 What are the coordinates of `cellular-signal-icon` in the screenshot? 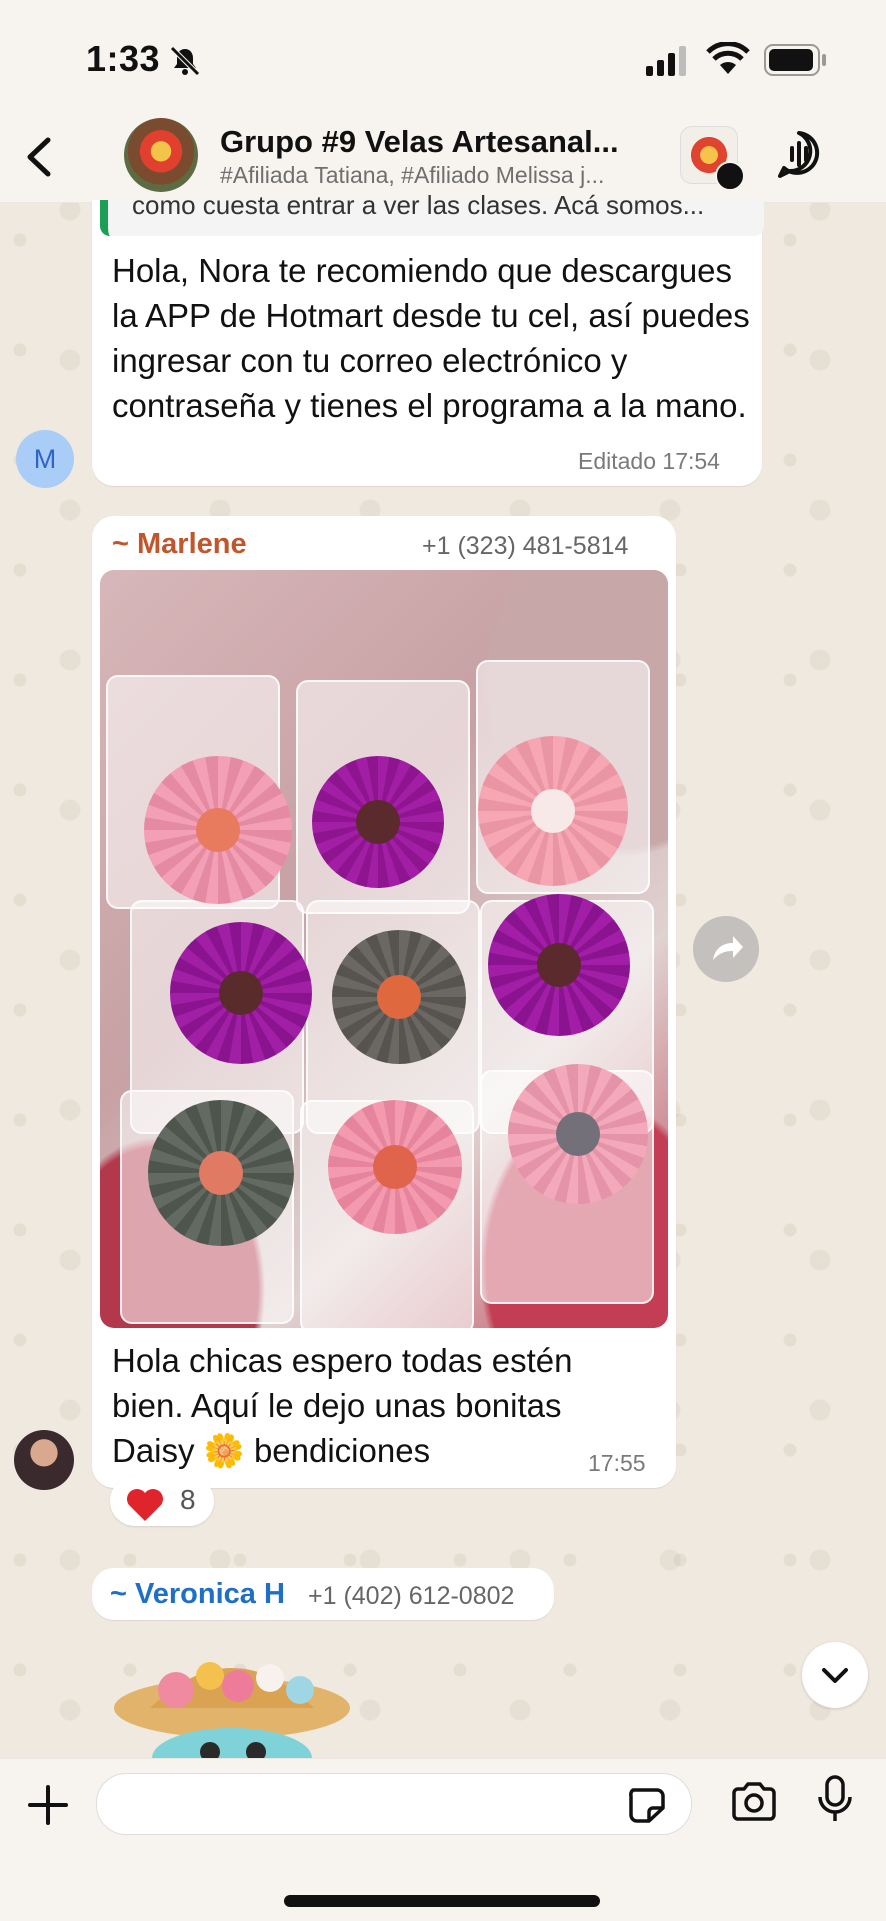 It's located at (666, 61).